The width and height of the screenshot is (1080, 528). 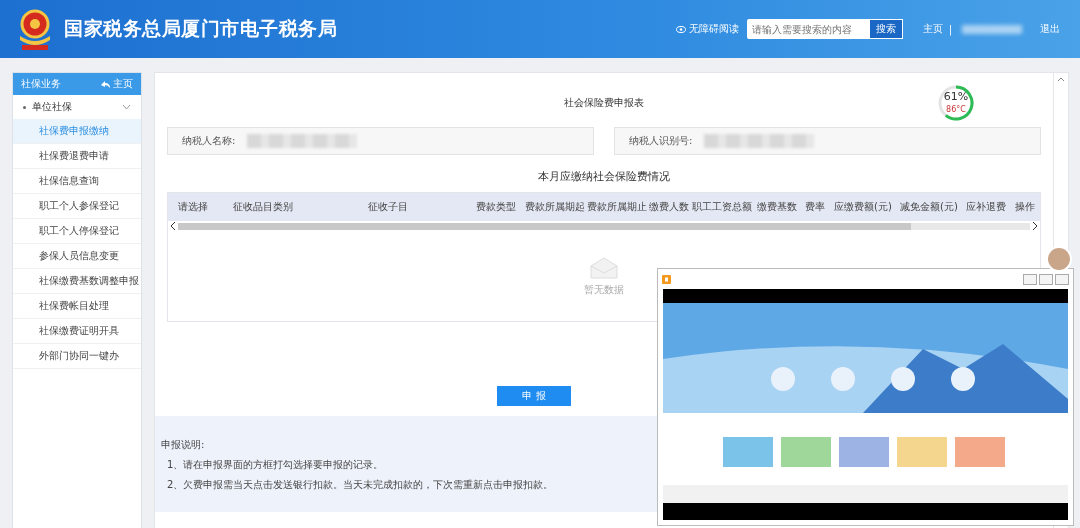 What do you see at coordinates (604, 290) in the screenshot?
I see `empty-text: 暂无数据` at bounding box center [604, 290].